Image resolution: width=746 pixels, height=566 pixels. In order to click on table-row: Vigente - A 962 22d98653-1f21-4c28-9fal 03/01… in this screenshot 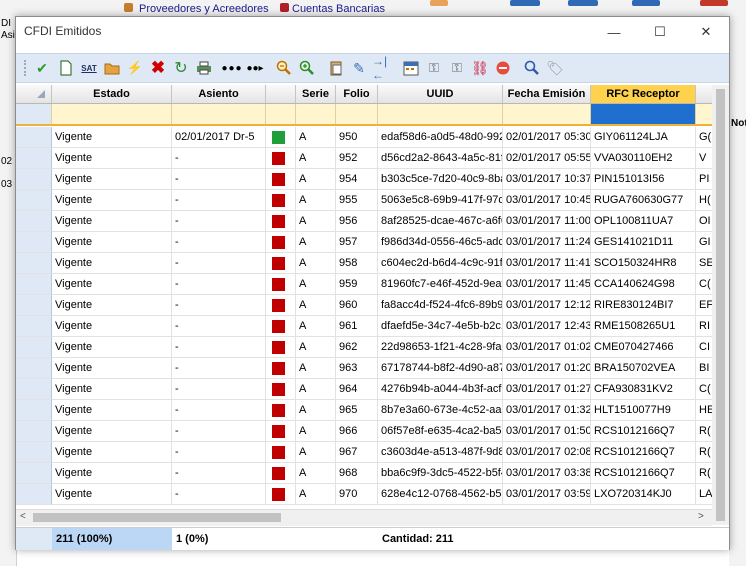, I will do `click(364, 347)`.